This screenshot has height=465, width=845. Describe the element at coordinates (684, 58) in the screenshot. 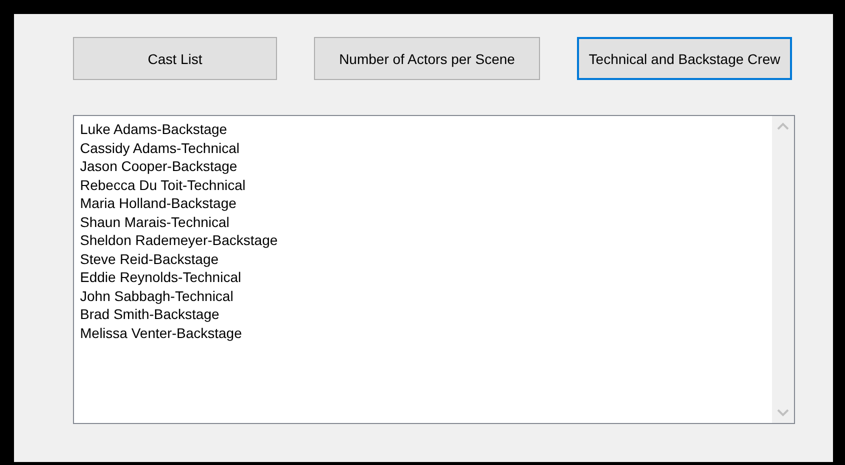

I see `menu-button: Technical and Backstage Crew` at that location.